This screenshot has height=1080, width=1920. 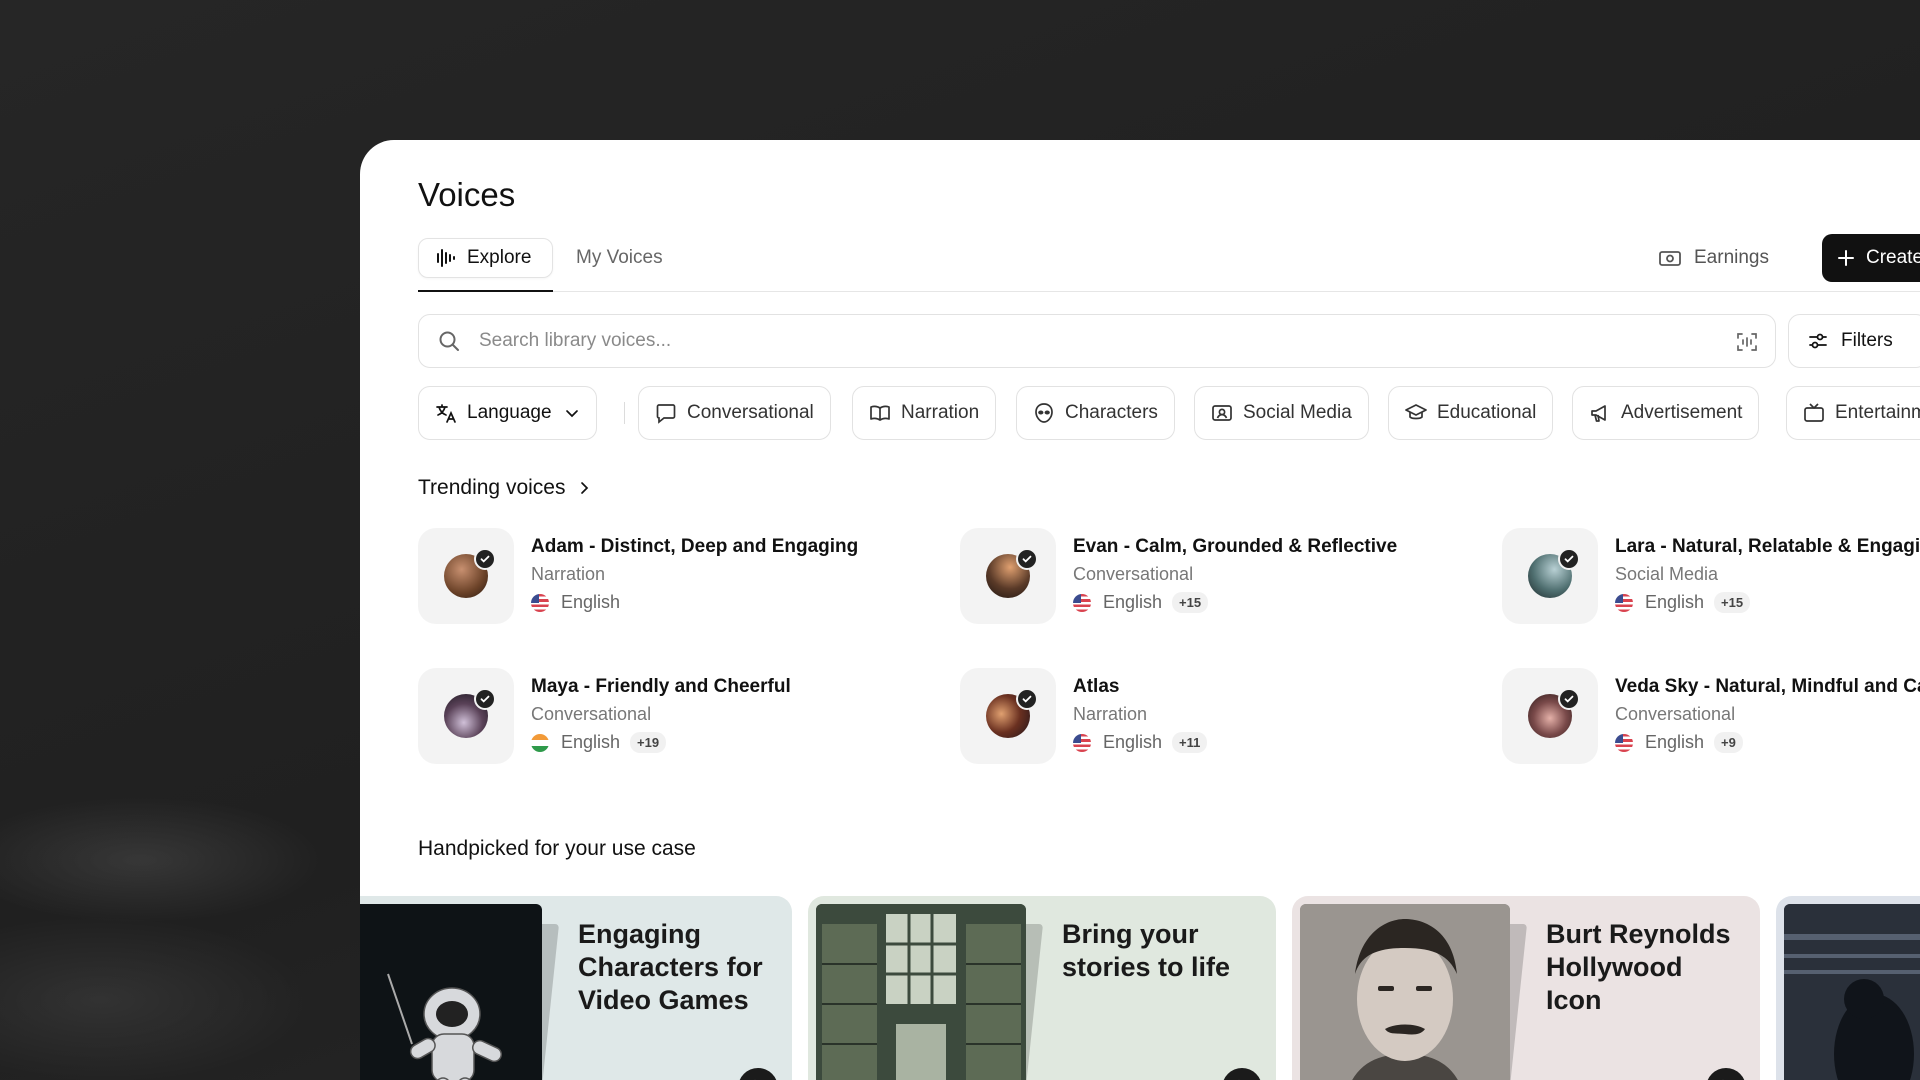 I want to click on handpicked-title: Handpicked for your use case, so click(x=557, y=849).